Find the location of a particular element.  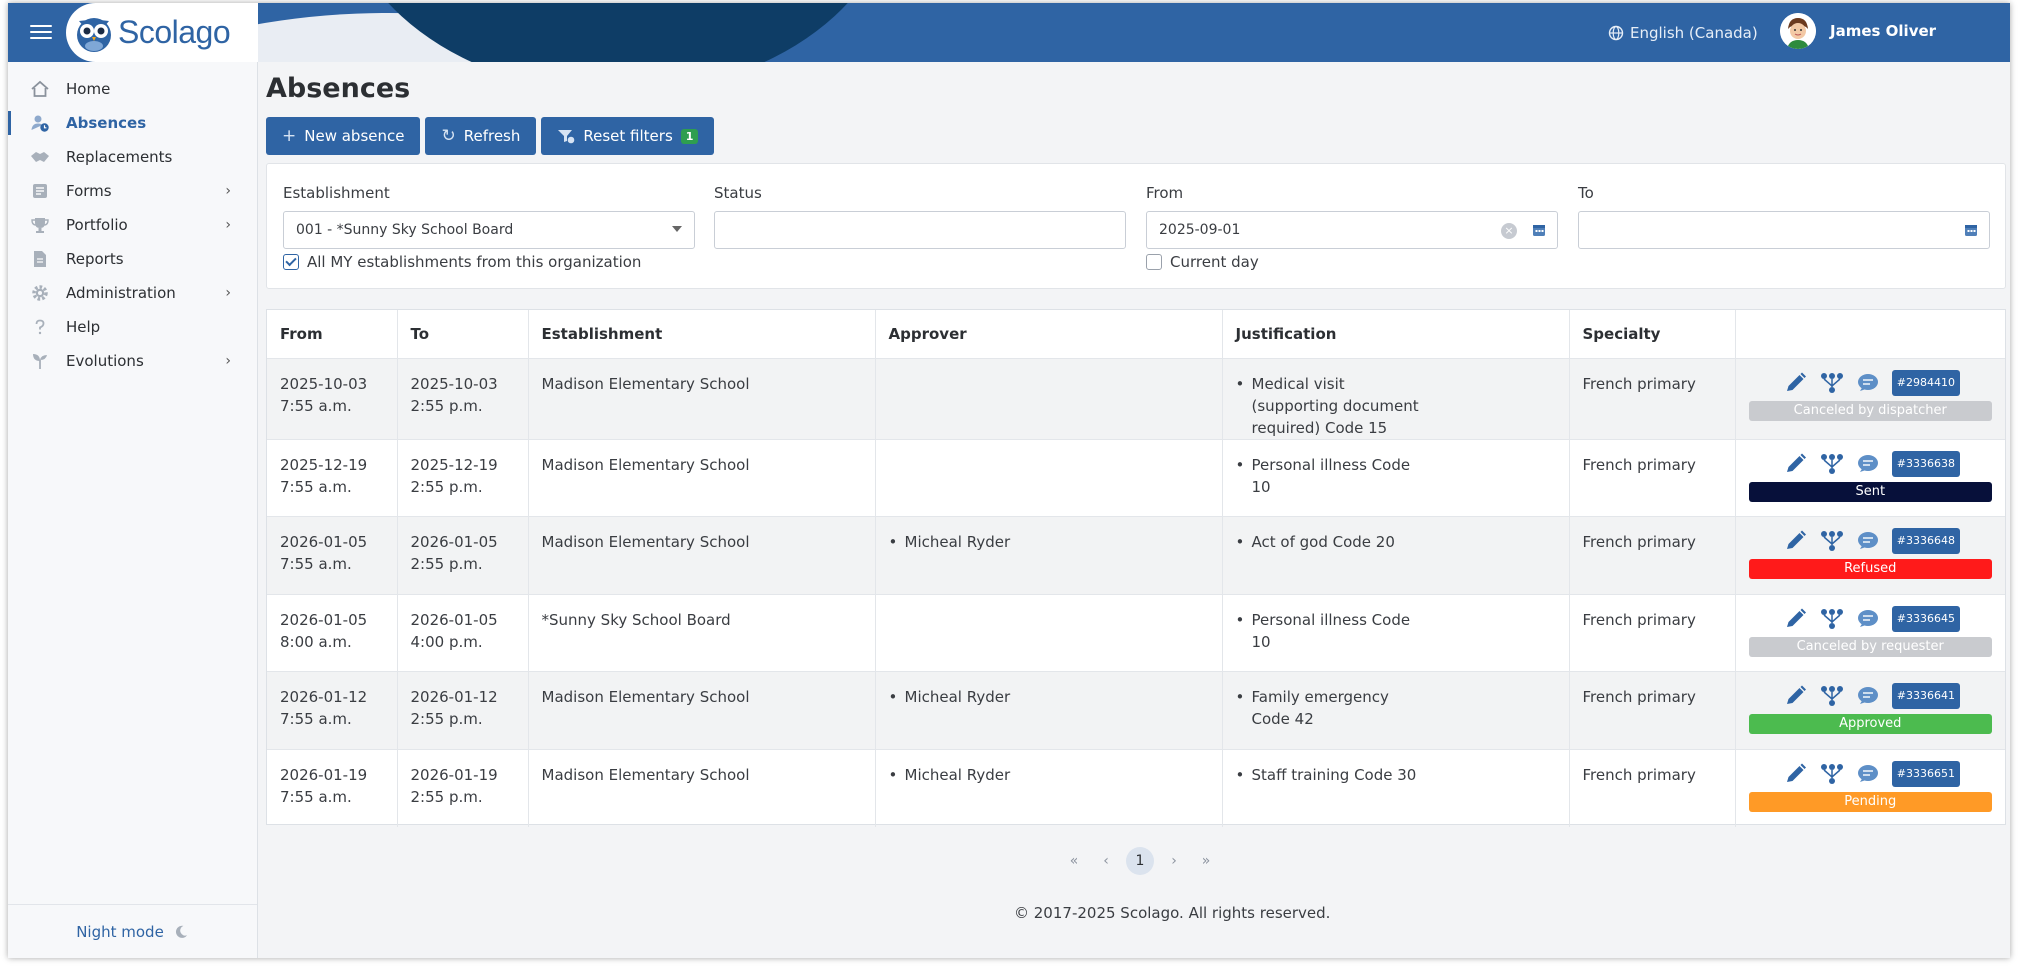

language-selector: English (Canada) is located at coordinates (1683, 33).